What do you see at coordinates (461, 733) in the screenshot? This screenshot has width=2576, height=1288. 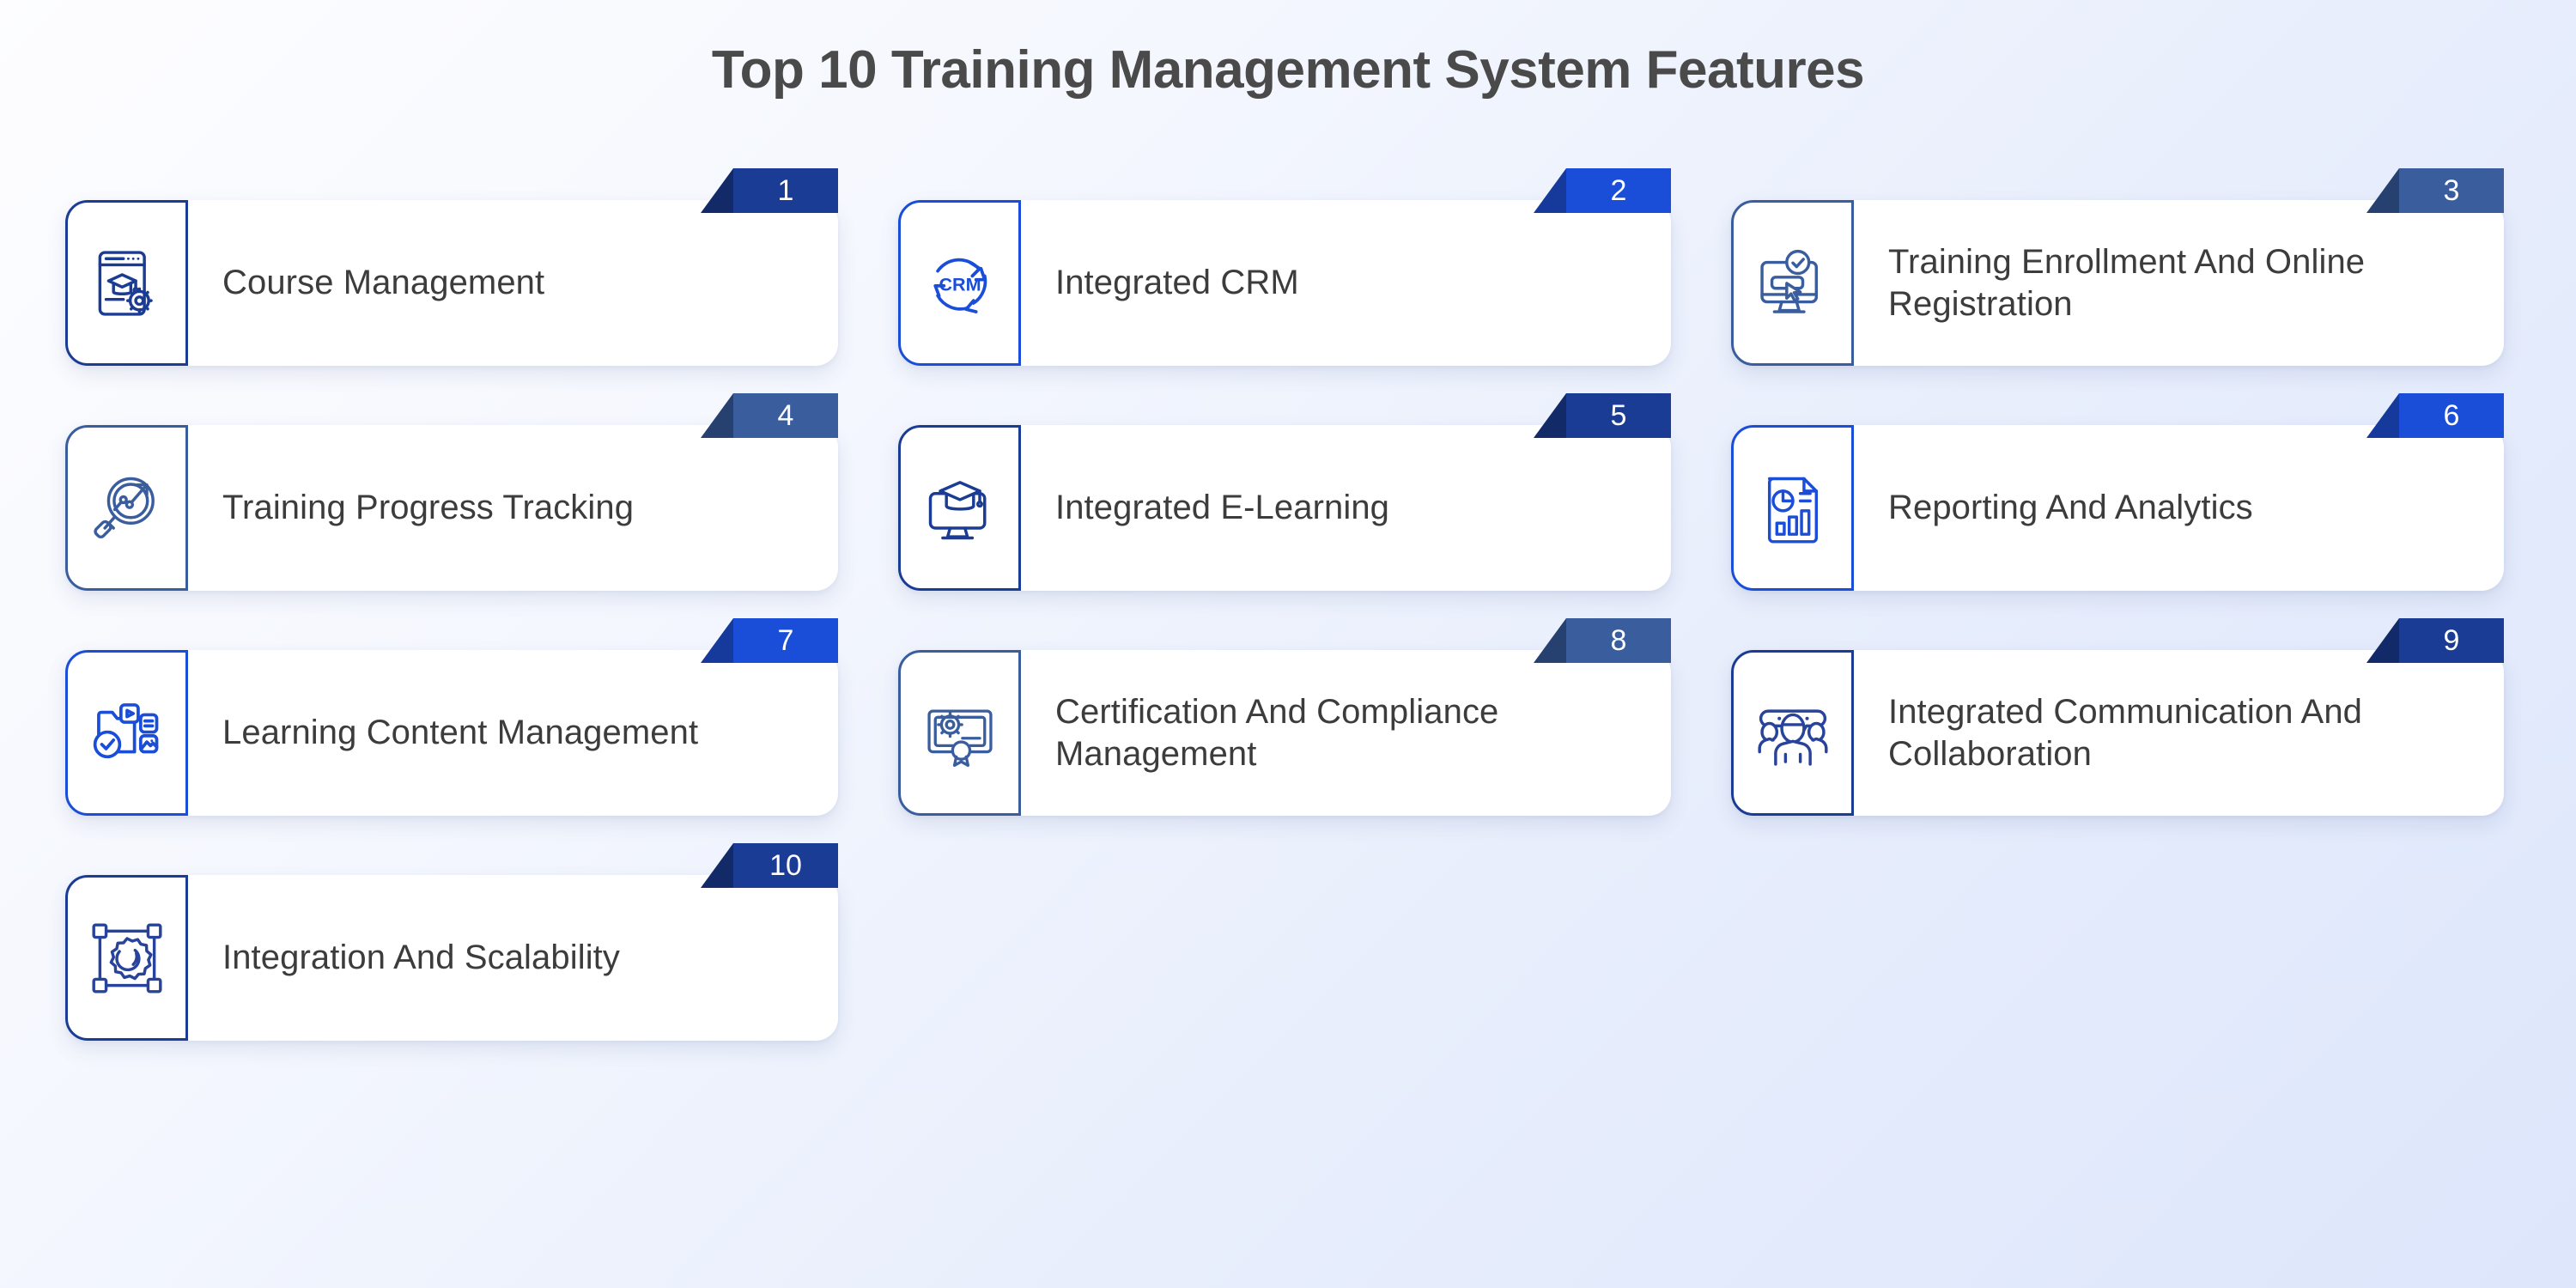 I see `card-label: Learning Content Management` at bounding box center [461, 733].